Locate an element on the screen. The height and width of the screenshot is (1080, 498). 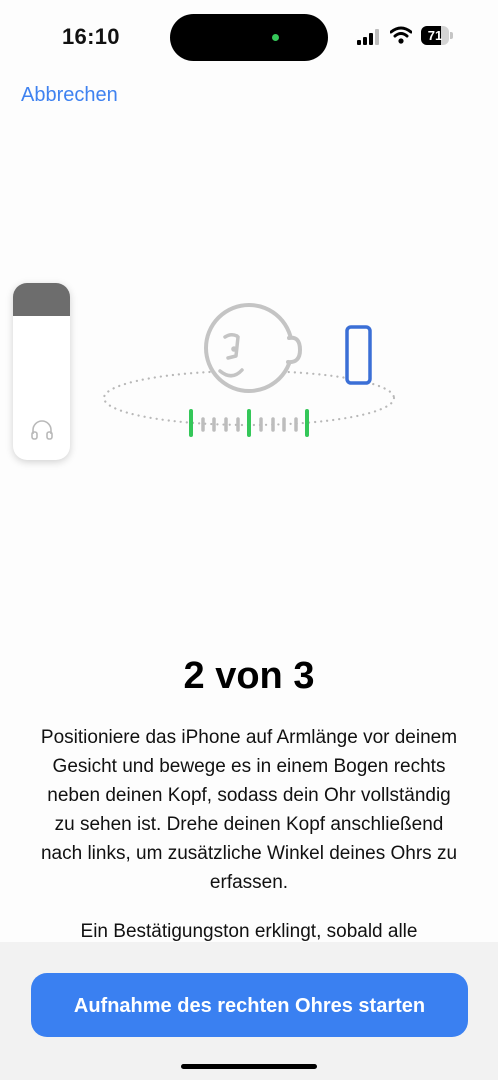
face-outline-icon is located at coordinates (253, 348).